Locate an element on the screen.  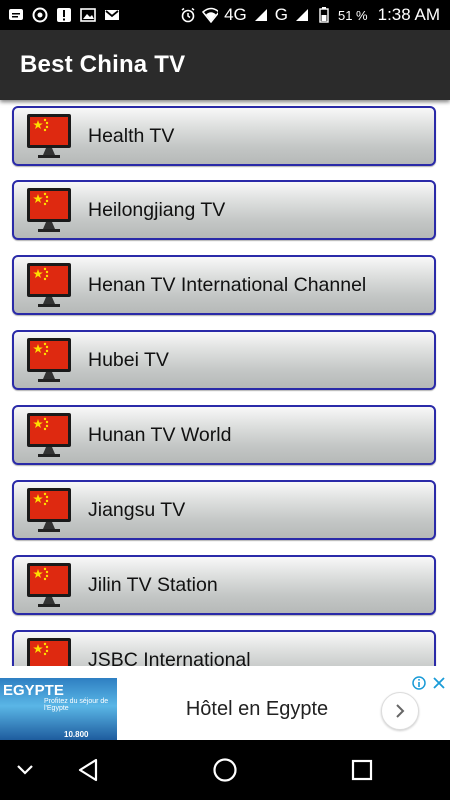
channel-label: Jilin TV Station is located at coordinates (153, 584).